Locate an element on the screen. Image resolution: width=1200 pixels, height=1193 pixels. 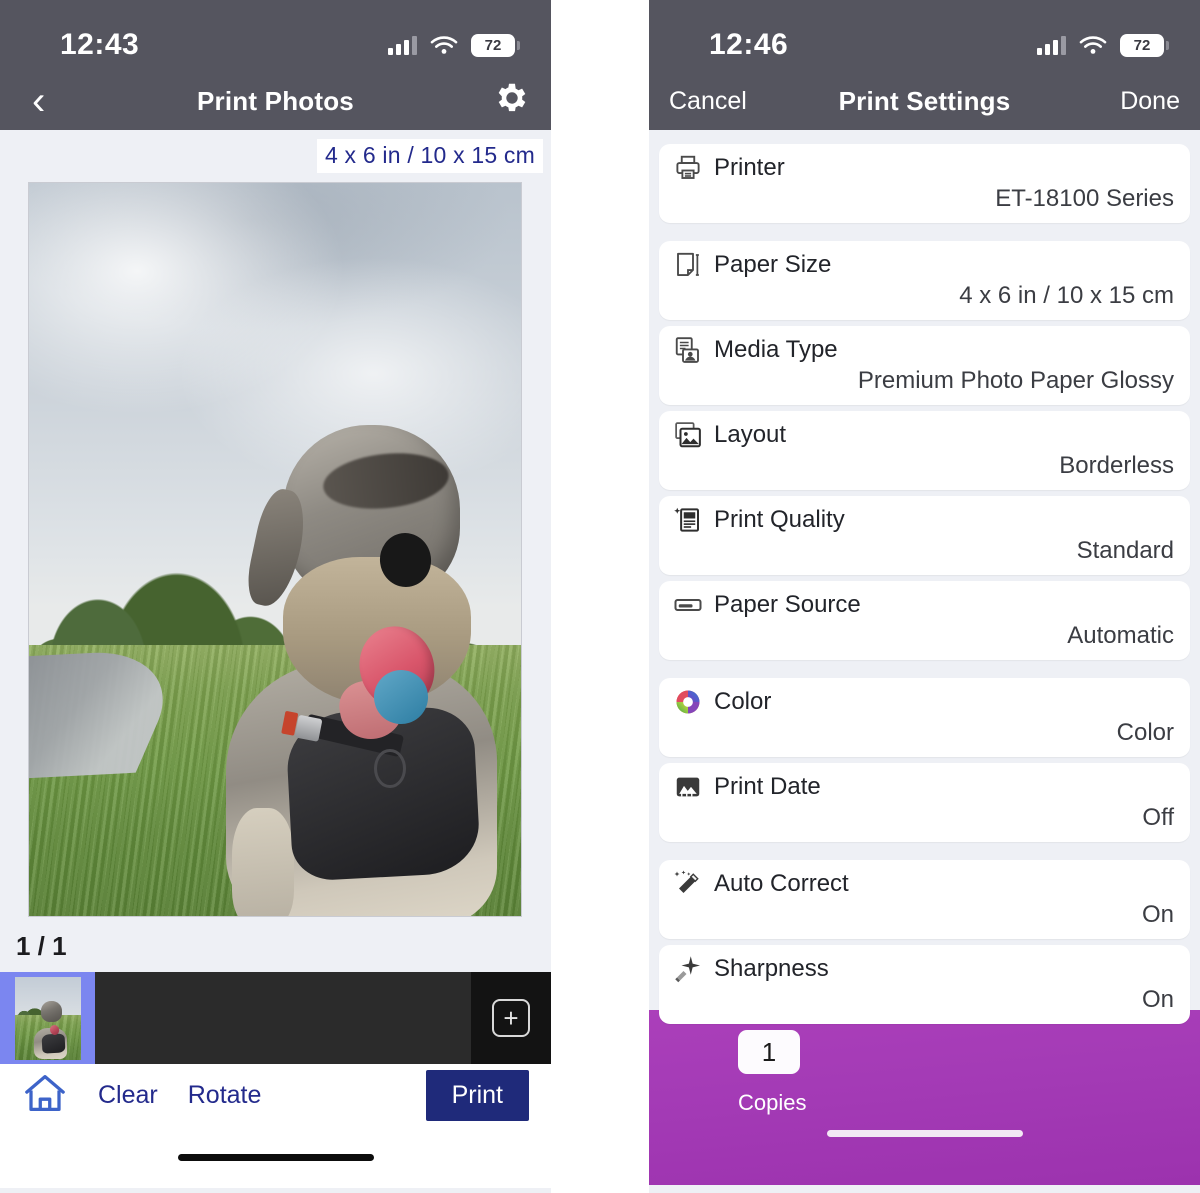
setting-value: 4 x 6 in / 10 x 15 cm is located at coordinates (1066, 295).